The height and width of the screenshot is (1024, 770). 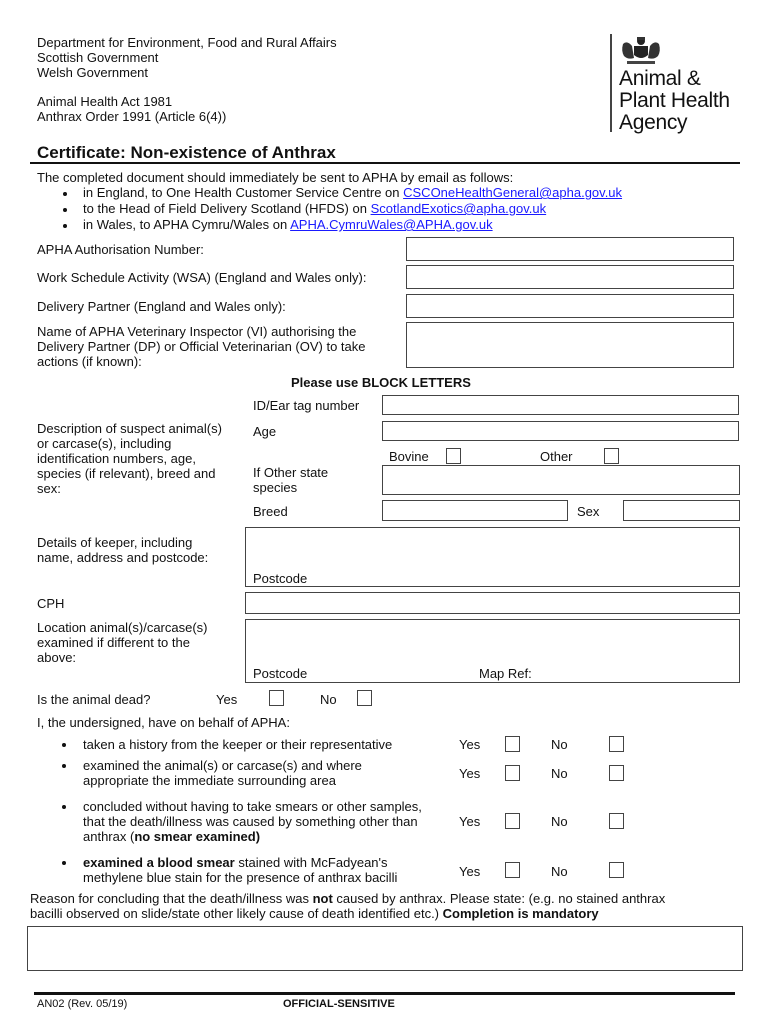 What do you see at coordinates (132, 116) in the screenshot?
I see `legislation-order: Anthrax Order 1991 (Article 6(4))` at bounding box center [132, 116].